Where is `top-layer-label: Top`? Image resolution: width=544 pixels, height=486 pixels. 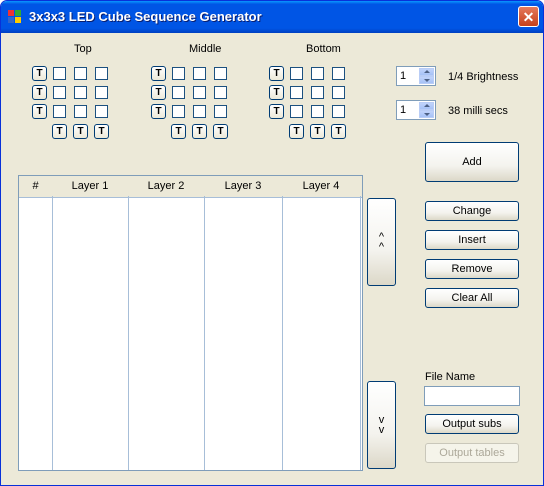
top-layer-label: Top is located at coordinates (83, 49).